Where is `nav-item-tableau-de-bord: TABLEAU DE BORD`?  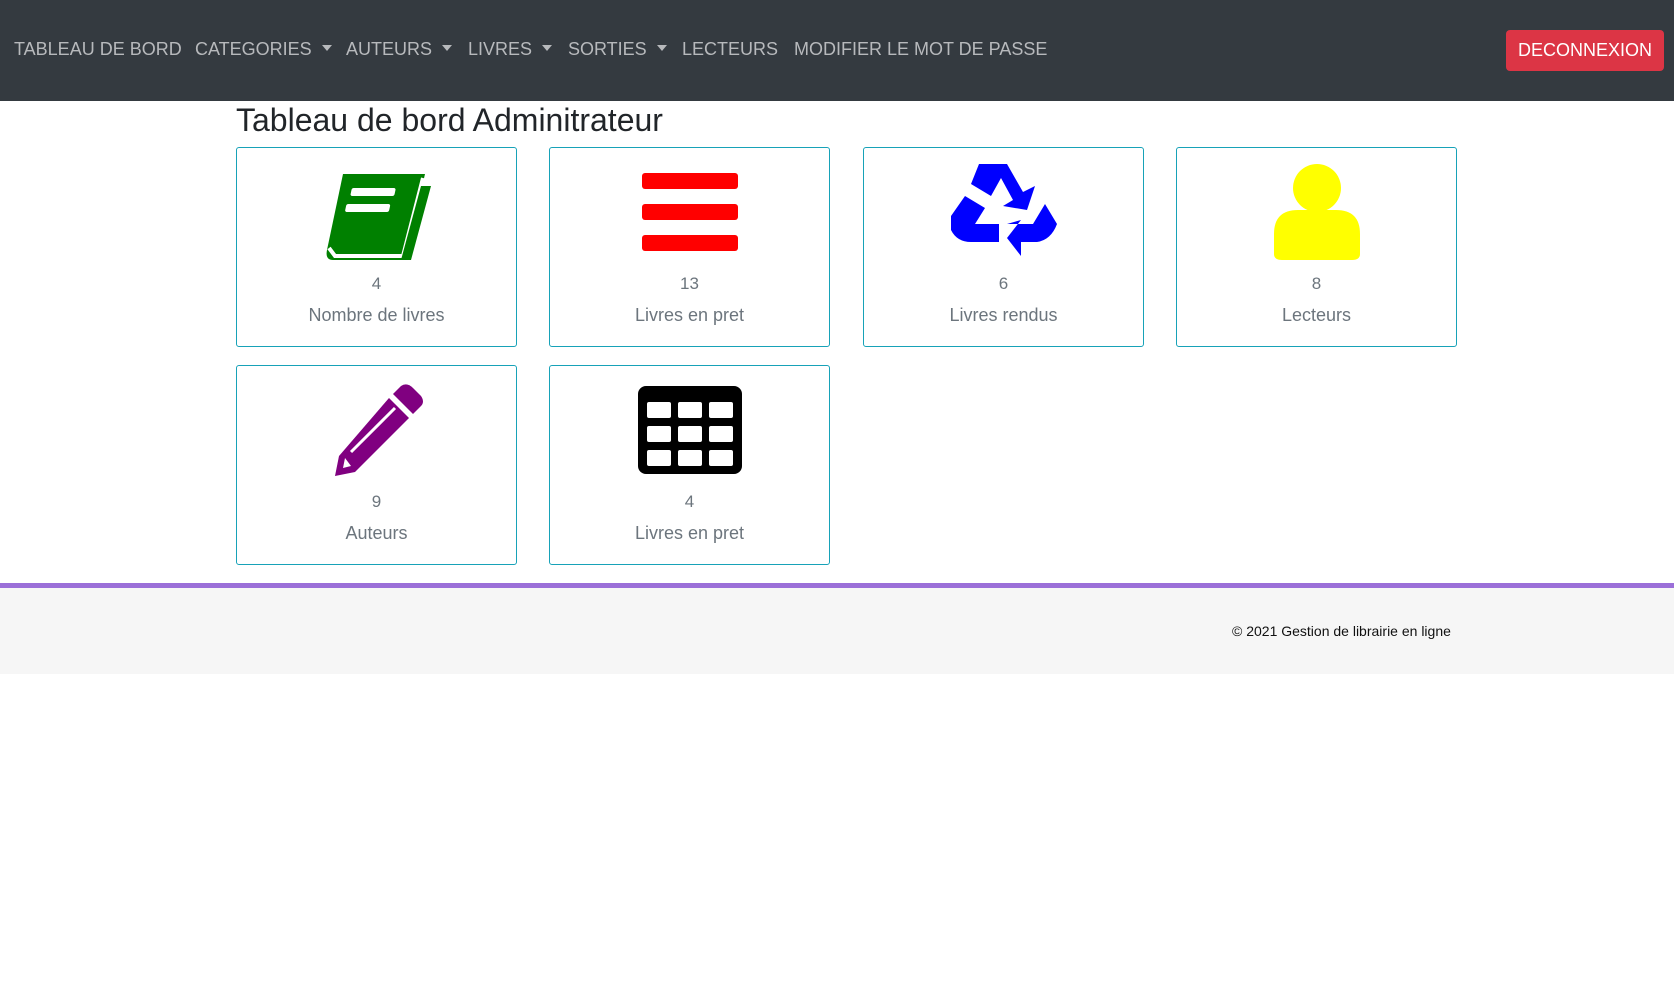
nav-item-tableau-de-bord: TABLEAU DE BORD is located at coordinates (98, 49).